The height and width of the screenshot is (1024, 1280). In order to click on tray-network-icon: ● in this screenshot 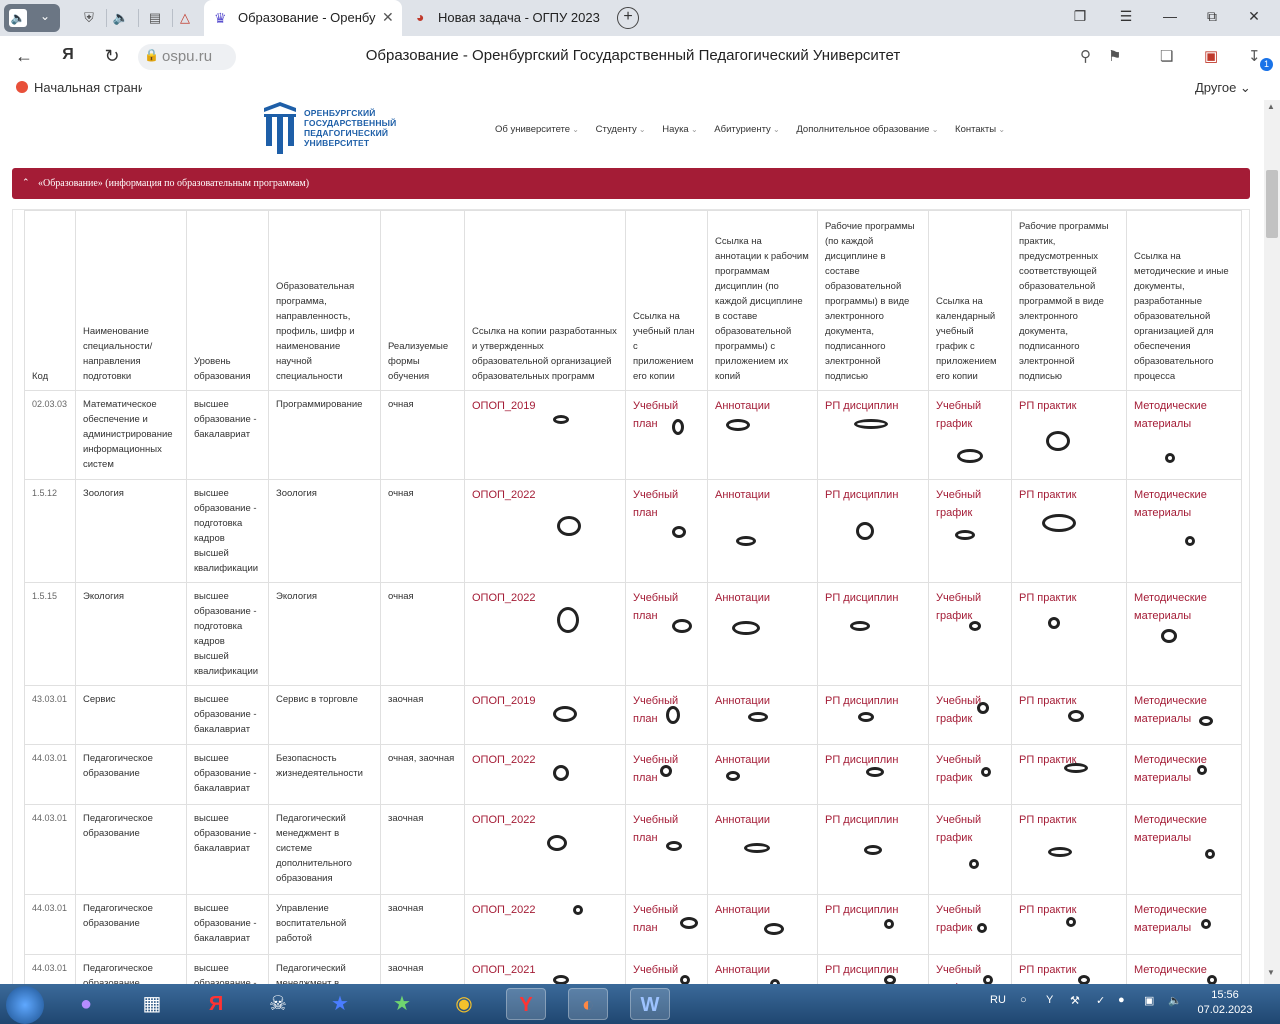, I will do `click(1121, 1000)`.